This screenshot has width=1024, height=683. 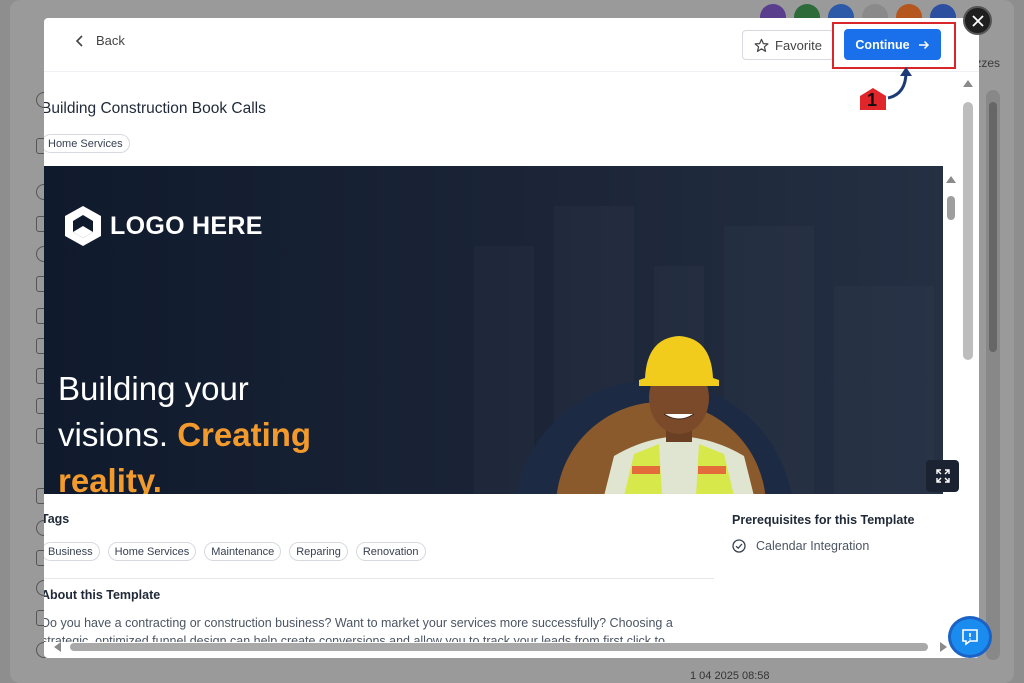 What do you see at coordinates (83, 226) in the screenshot?
I see `hexagon-logo-icon` at bounding box center [83, 226].